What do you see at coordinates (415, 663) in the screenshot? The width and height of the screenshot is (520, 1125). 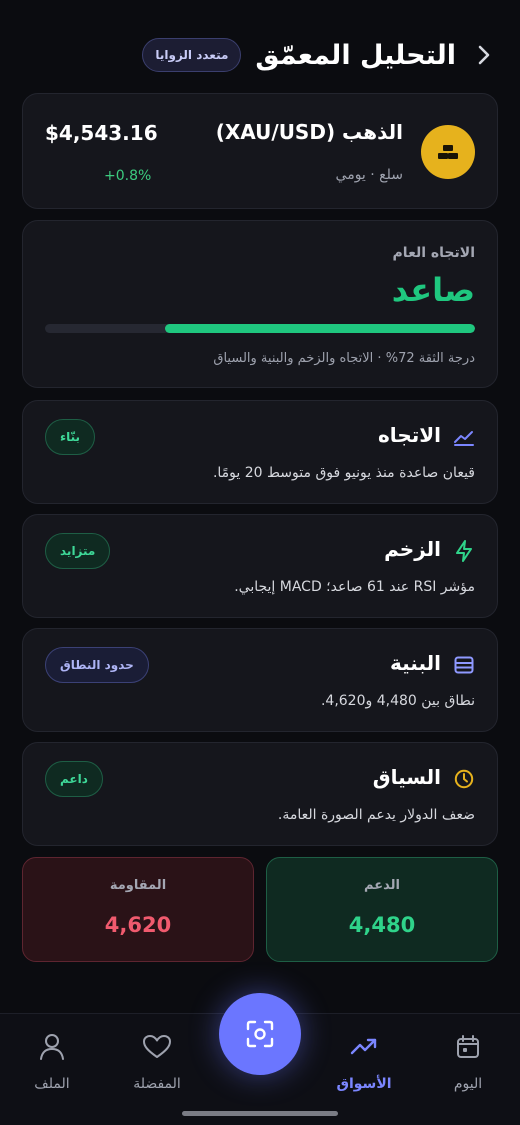 I see `metric-title: البنية` at bounding box center [415, 663].